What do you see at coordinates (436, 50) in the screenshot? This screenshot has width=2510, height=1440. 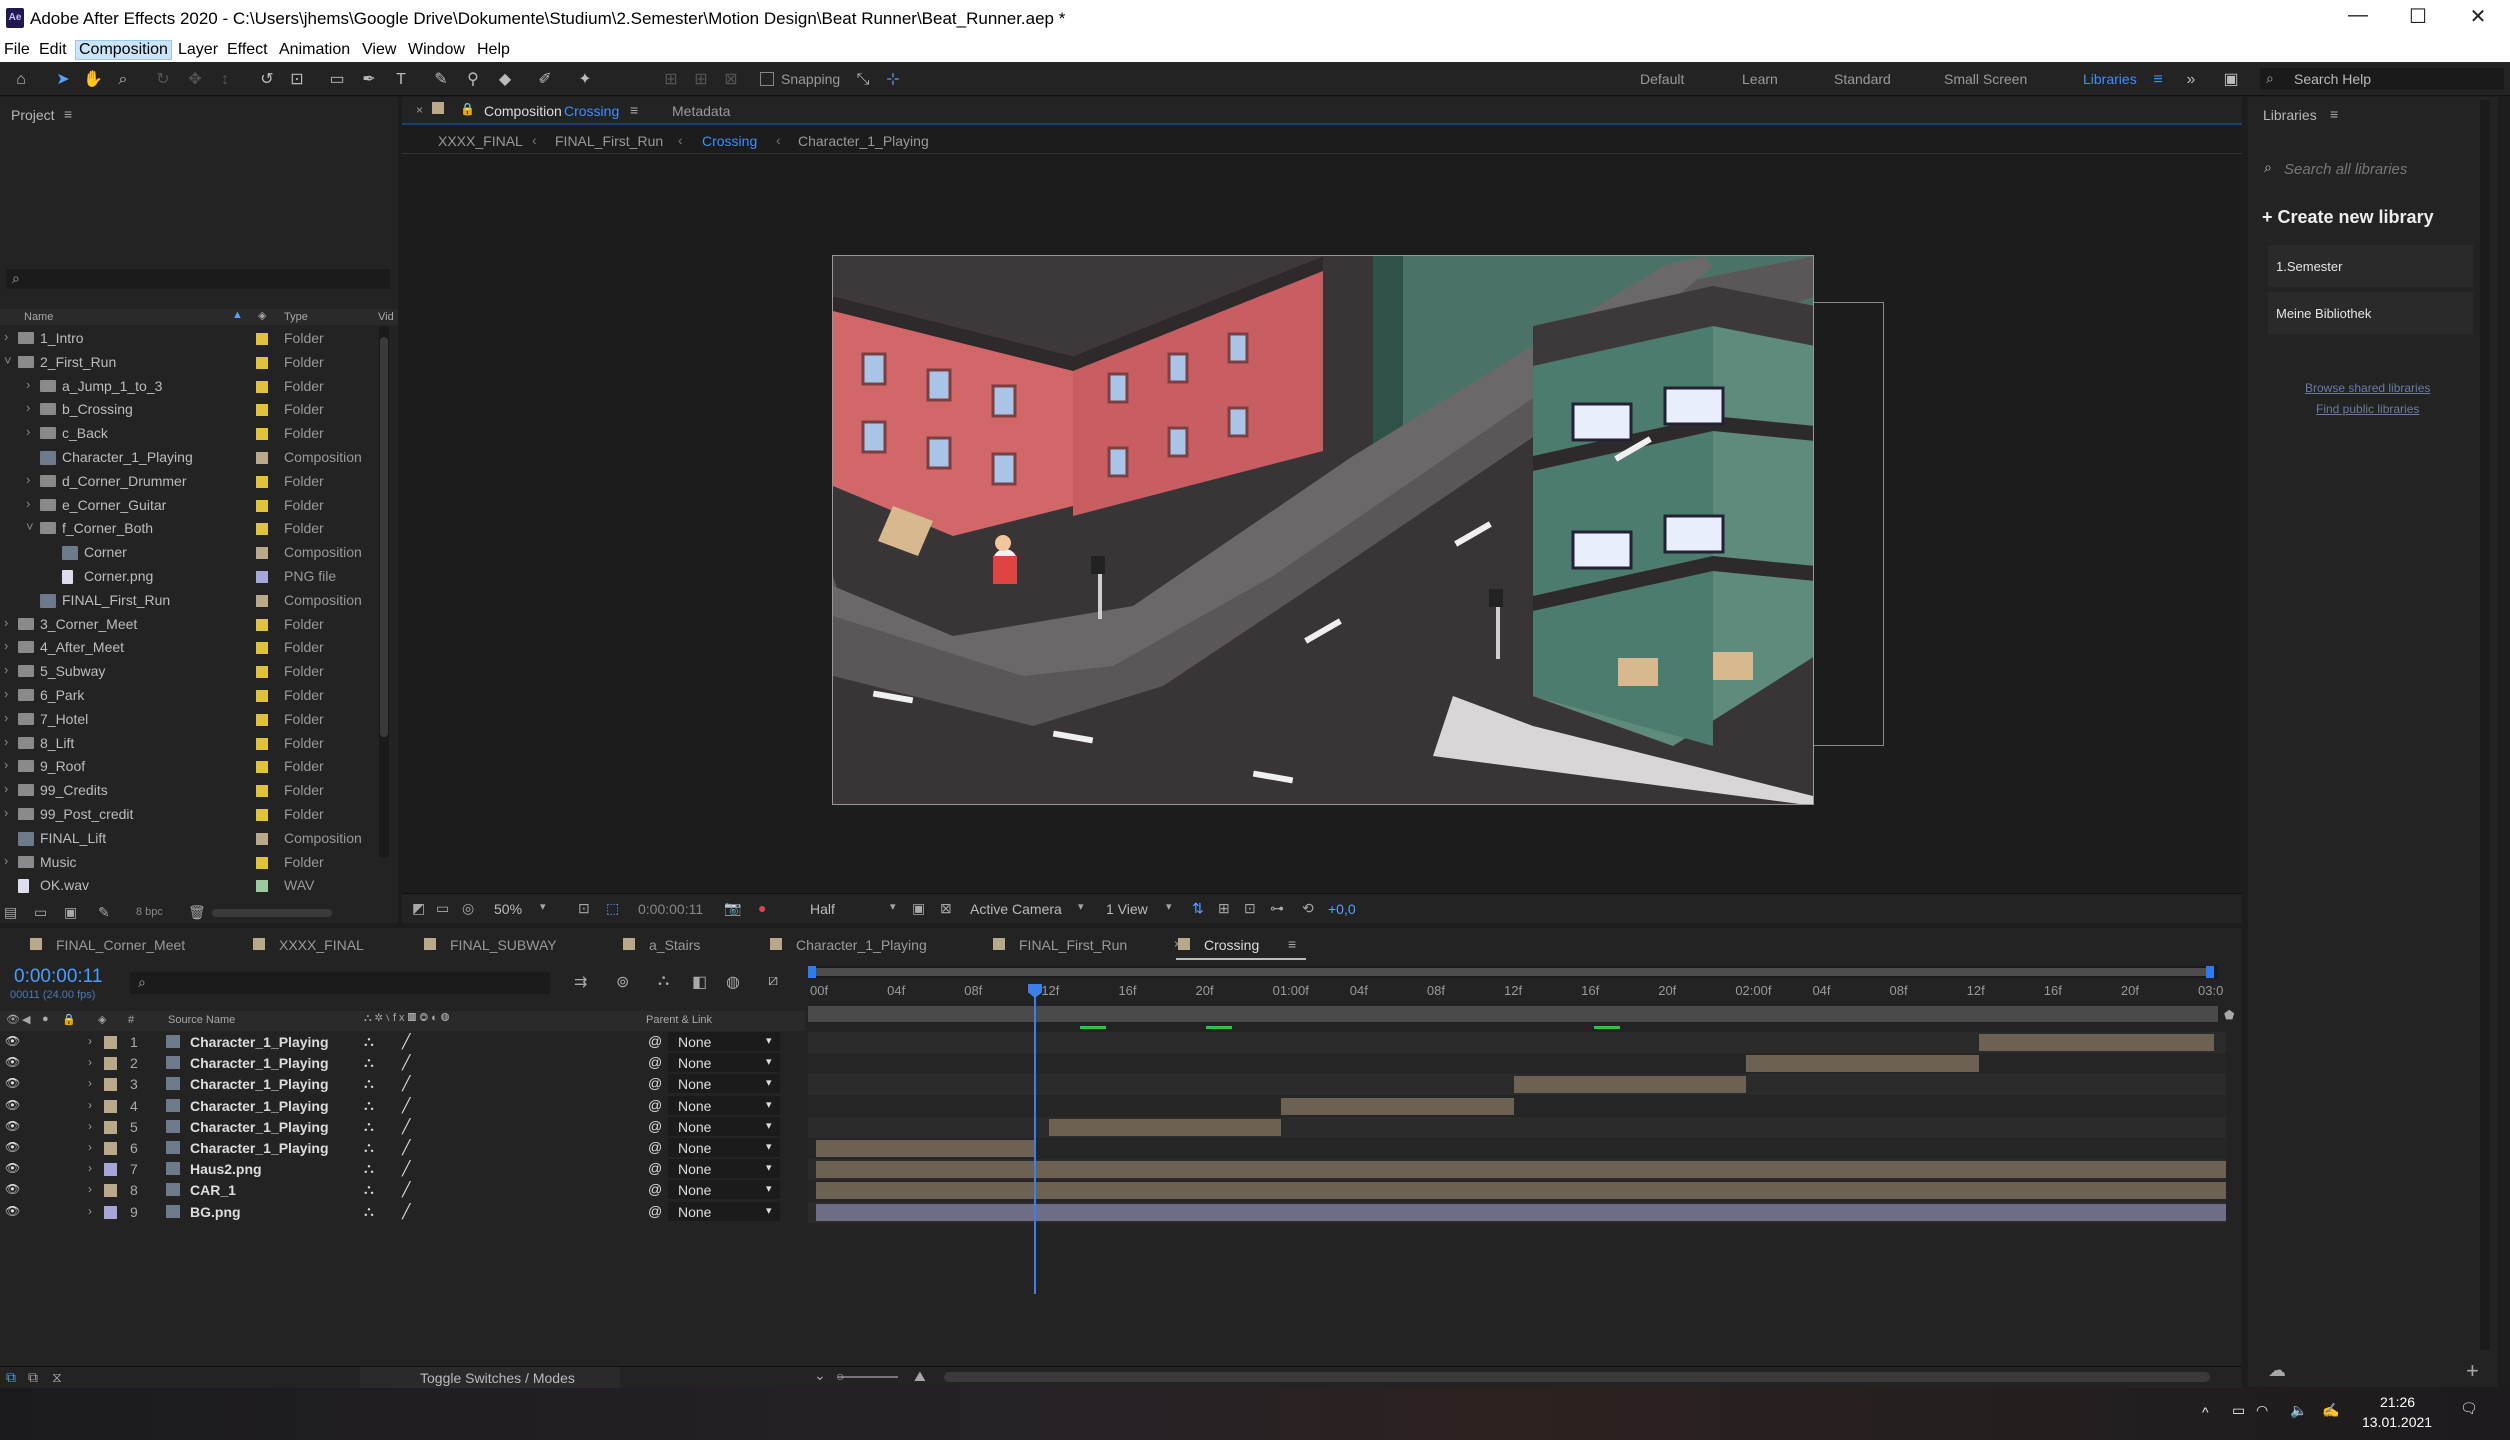 I see `menu-window: Window` at bounding box center [436, 50].